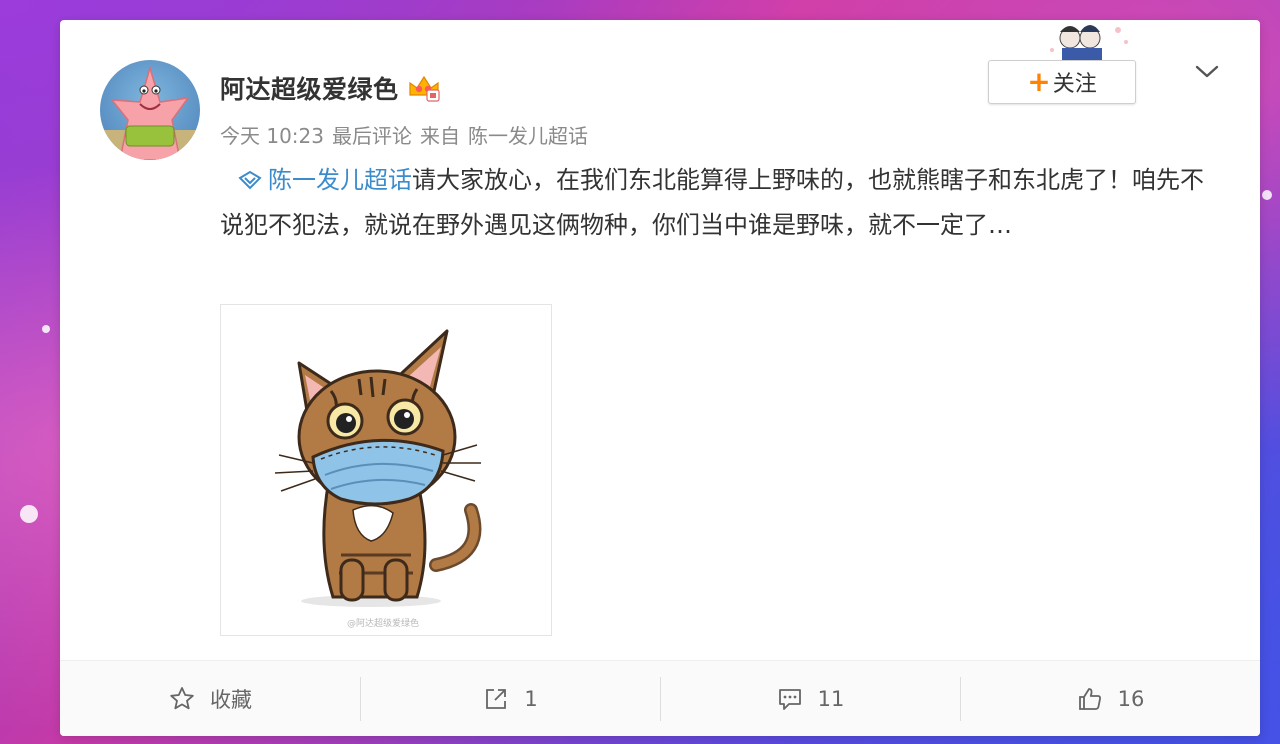  Describe the element at coordinates (1089, 699) in the screenshot. I see `like-icon` at that location.